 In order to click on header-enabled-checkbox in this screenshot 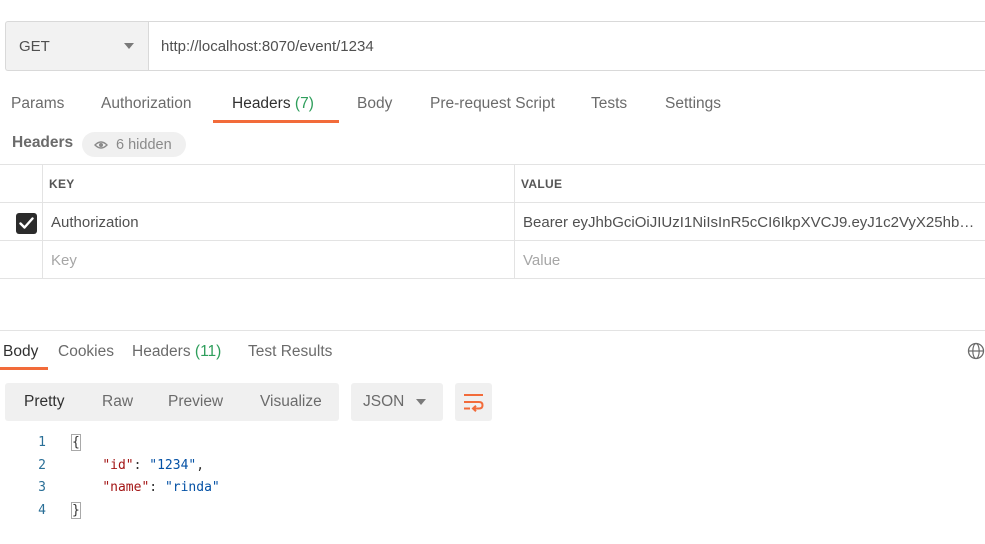, I will do `click(26, 223)`.